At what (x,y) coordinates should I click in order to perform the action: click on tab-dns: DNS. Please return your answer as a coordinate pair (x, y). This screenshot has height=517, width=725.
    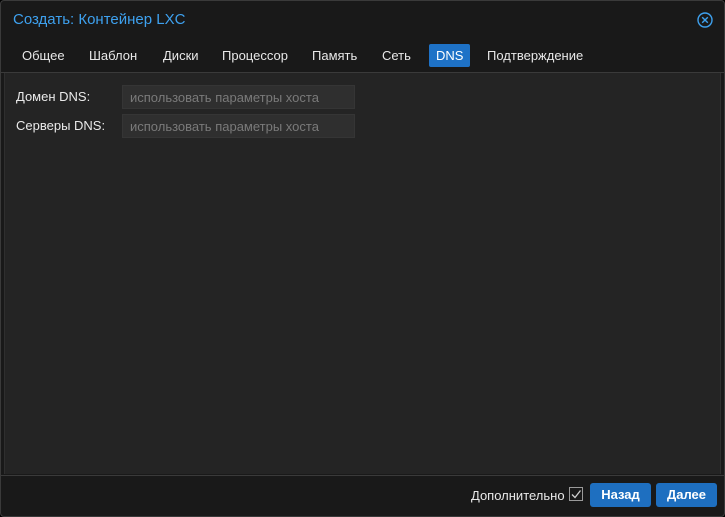
    Looking at the image, I should click on (450, 55).